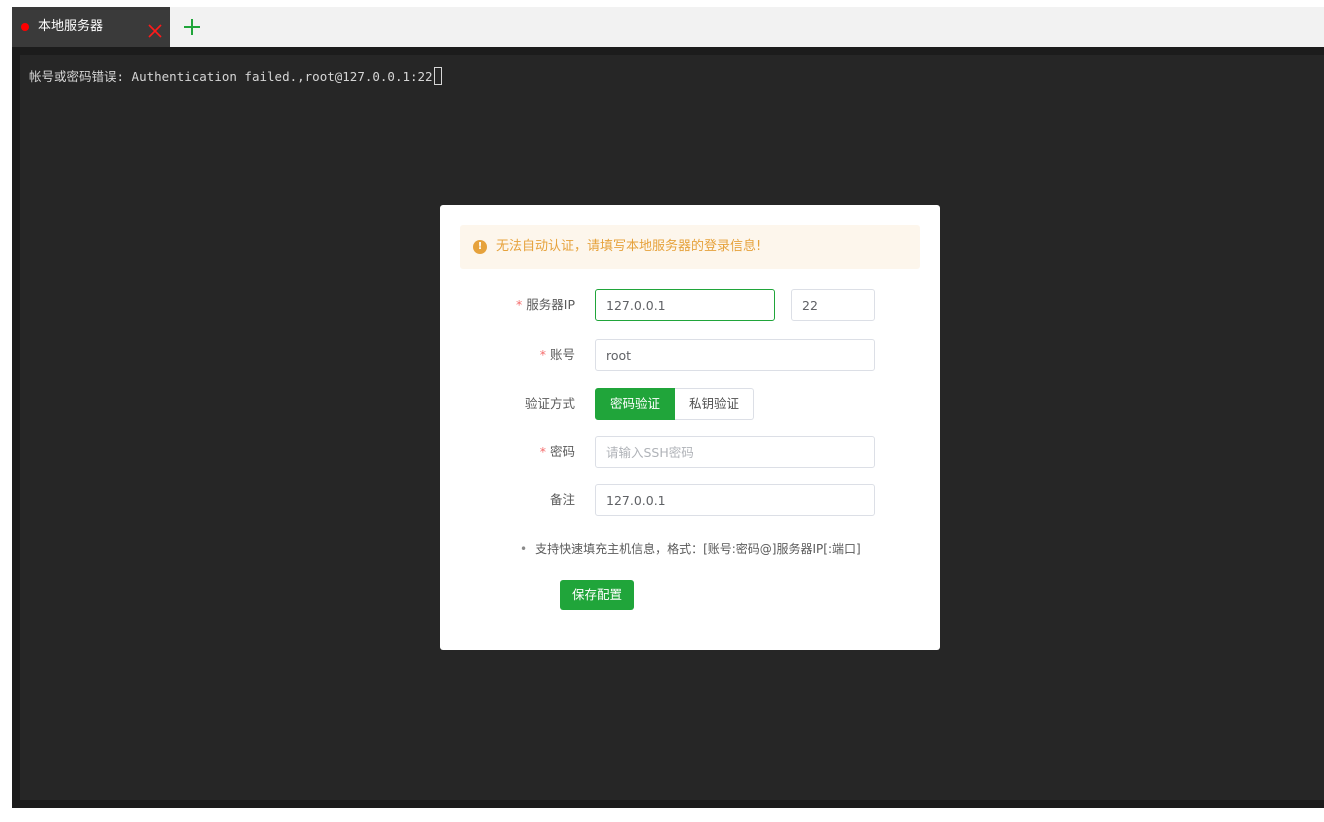 The height and width of the screenshot is (822, 1324). I want to click on password-input, so click(735, 452).